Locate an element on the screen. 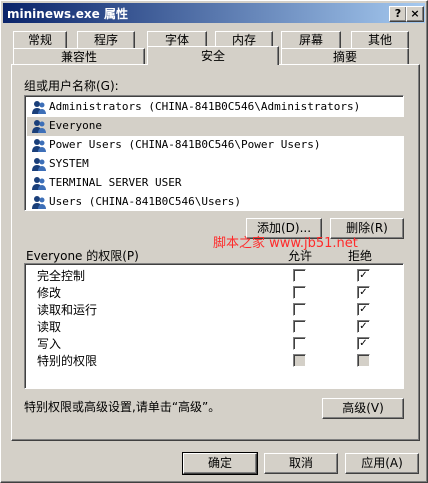  user-name: TERMINAL SERVER USER is located at coordinates (115, 182).